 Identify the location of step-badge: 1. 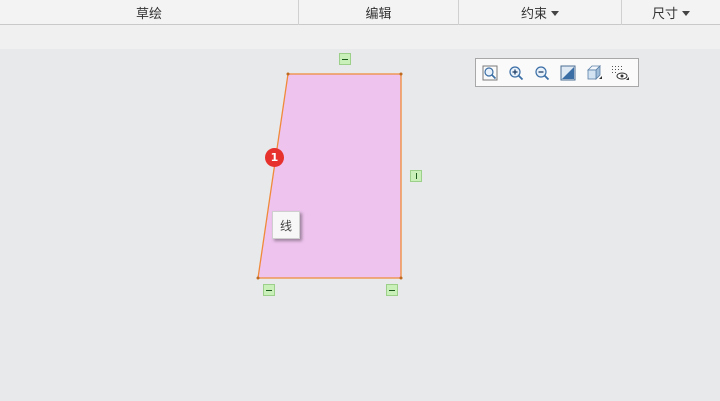
(274, 157).